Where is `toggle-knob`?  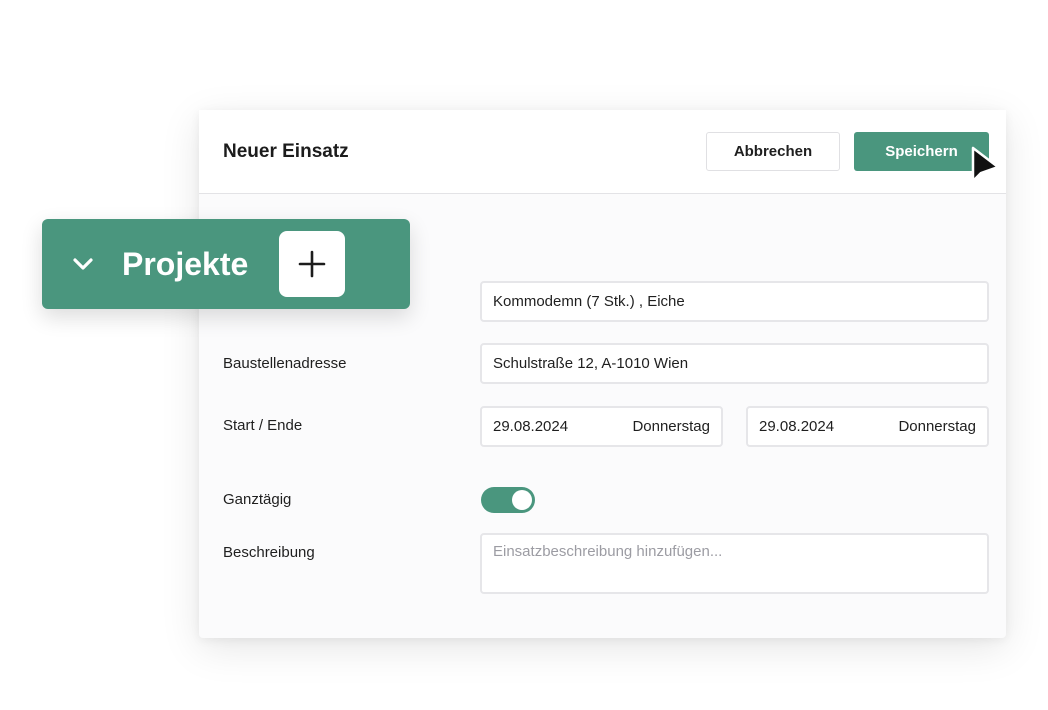 toggle-knob is located at coordinates (522, 500).